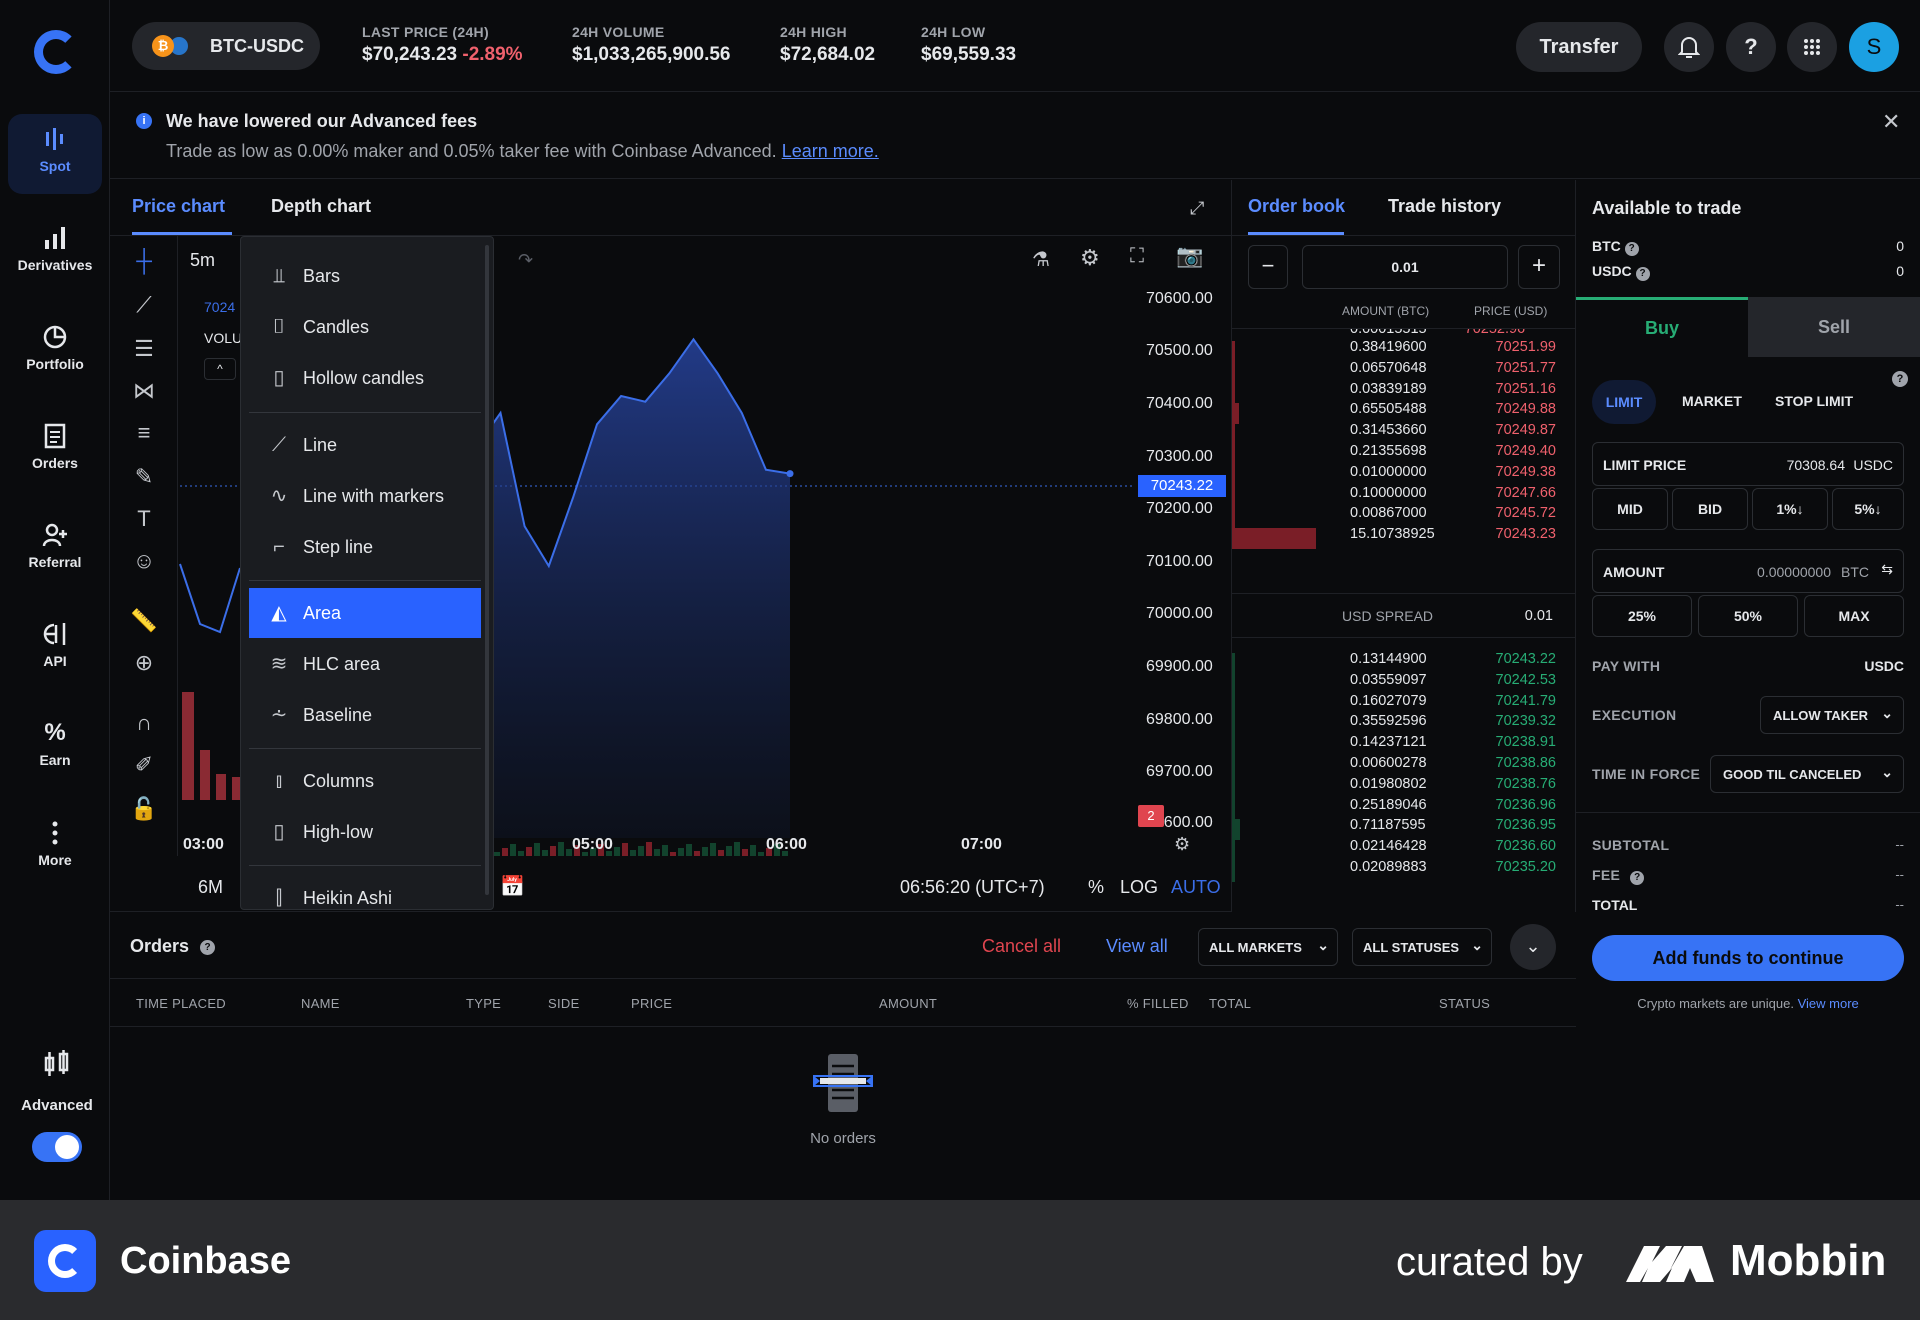 The image size is (1920, 1320). I want to click on sidebar-item-earn: % Earn, so click(55, 748).